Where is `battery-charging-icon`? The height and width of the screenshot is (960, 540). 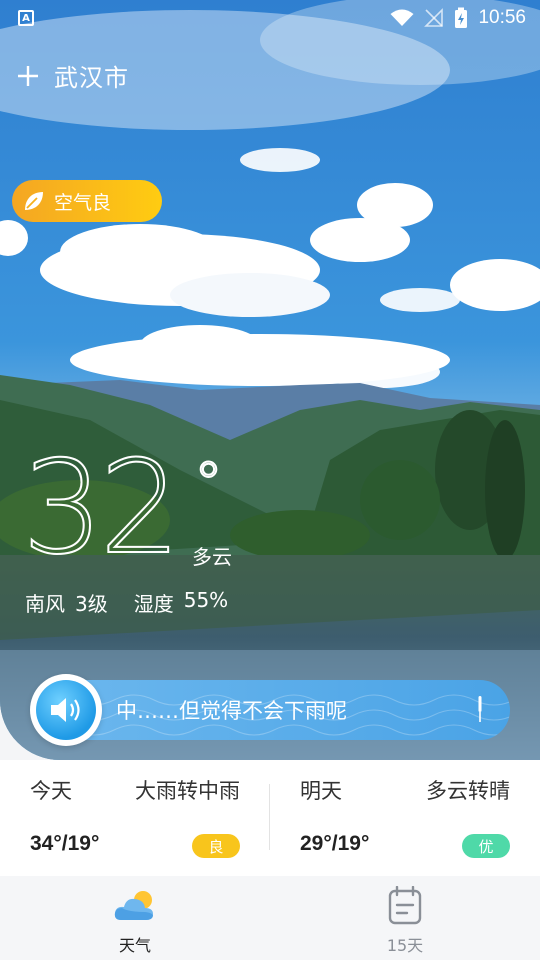 battery-charging-icon is located at coordinates (461, 17).